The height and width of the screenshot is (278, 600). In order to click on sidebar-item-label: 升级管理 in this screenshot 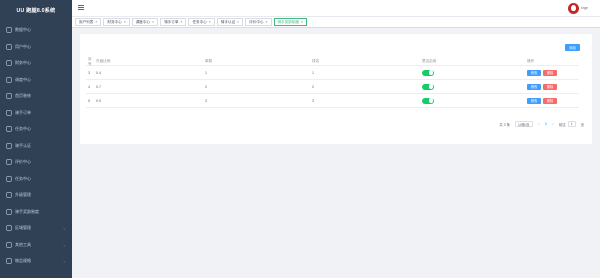, I will do `click(23, 195)`.